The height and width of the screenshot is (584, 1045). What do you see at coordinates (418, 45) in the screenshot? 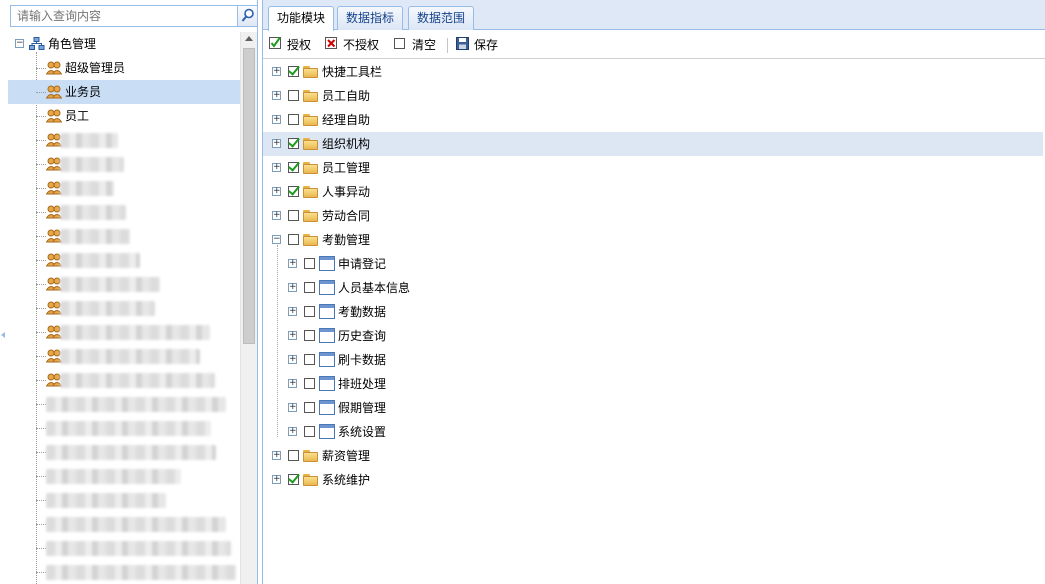
I see `clear-button: 清空` at bounding box center [418, 45].